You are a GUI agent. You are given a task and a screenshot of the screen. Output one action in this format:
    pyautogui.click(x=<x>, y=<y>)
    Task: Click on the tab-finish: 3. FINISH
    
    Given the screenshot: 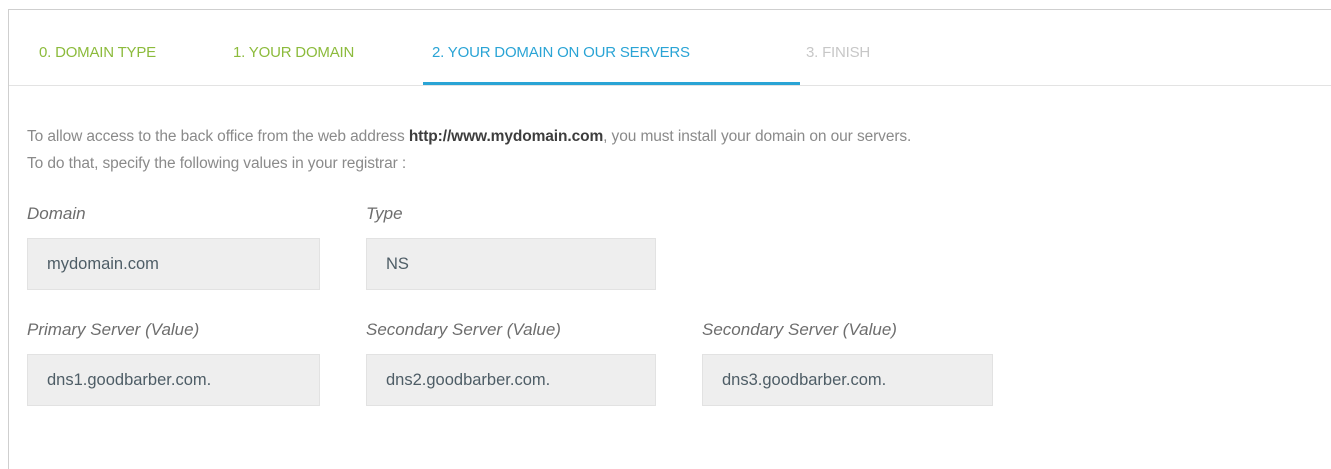 What is the action you would take?
    pyautogui.click(x=838, y=52)
    